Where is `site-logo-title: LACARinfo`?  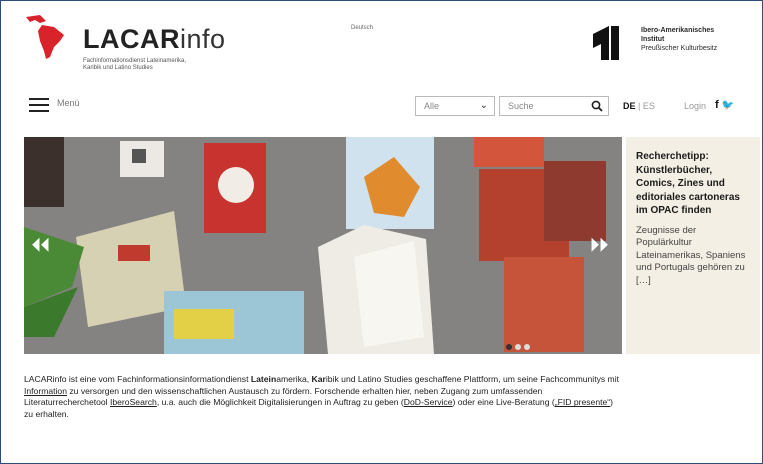
site-logo-title: LACARinfo is located at coordinates (154, 39).